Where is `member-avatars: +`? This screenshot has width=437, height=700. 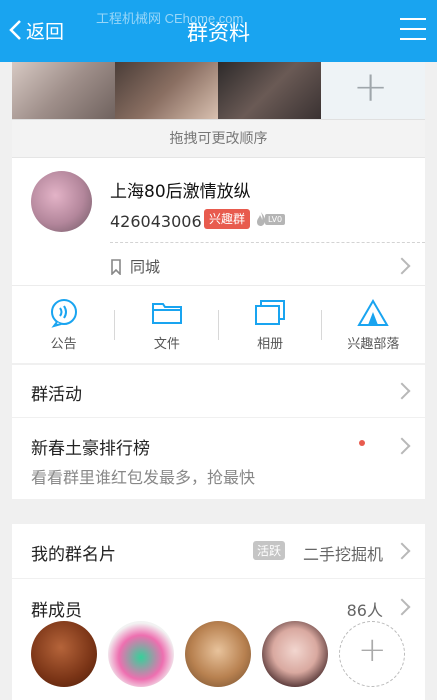 member-avatars: + is located at coordinates (218, 654).